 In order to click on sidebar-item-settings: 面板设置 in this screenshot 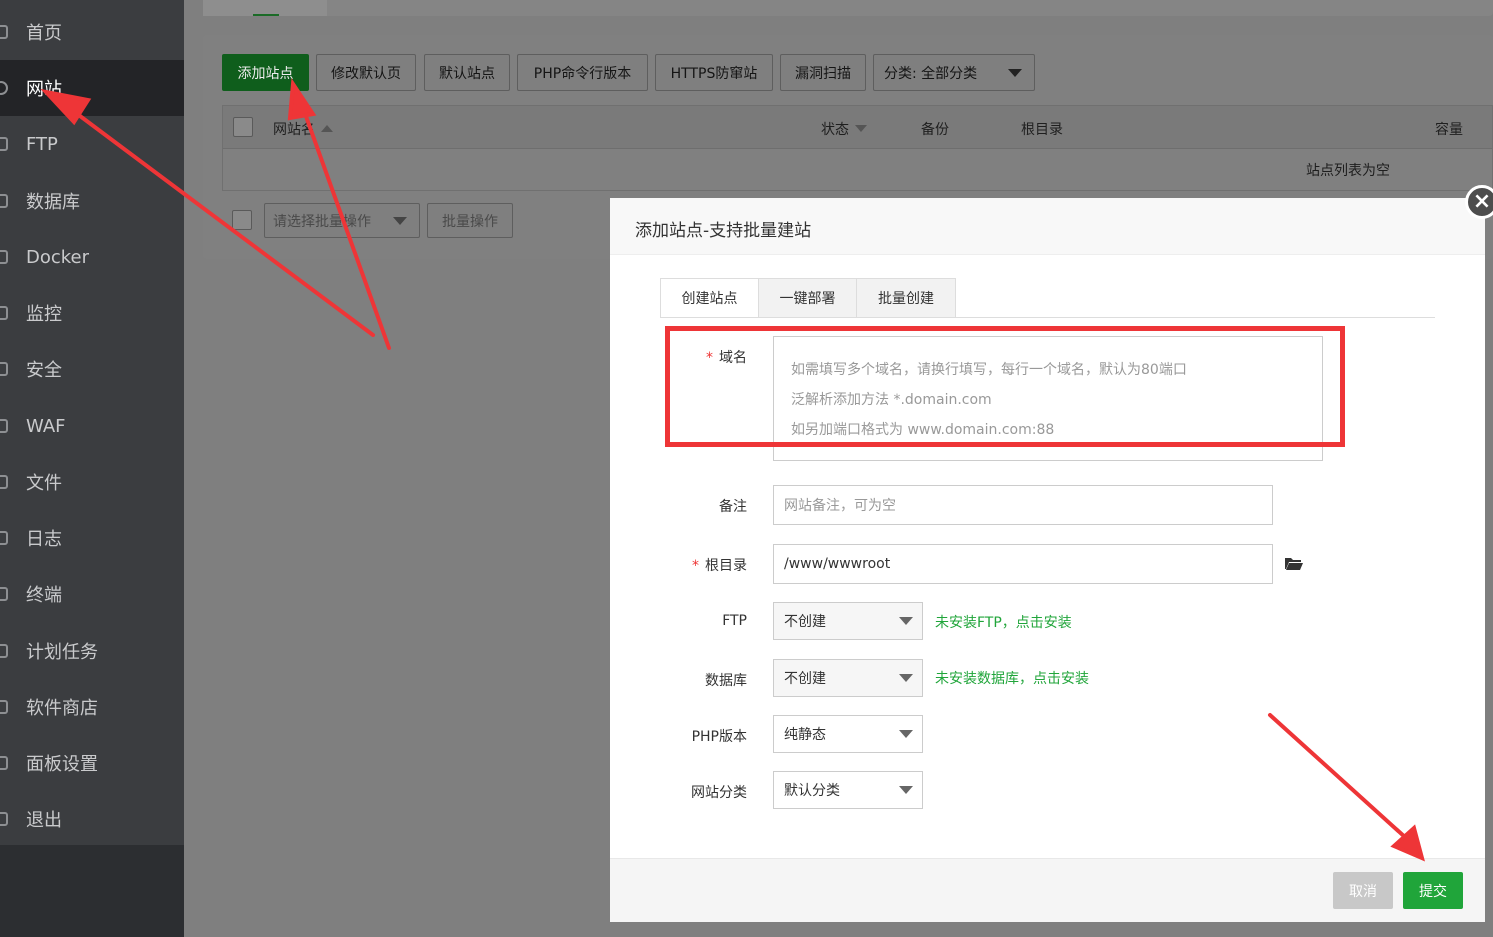, I will do `click(92, 763)`.